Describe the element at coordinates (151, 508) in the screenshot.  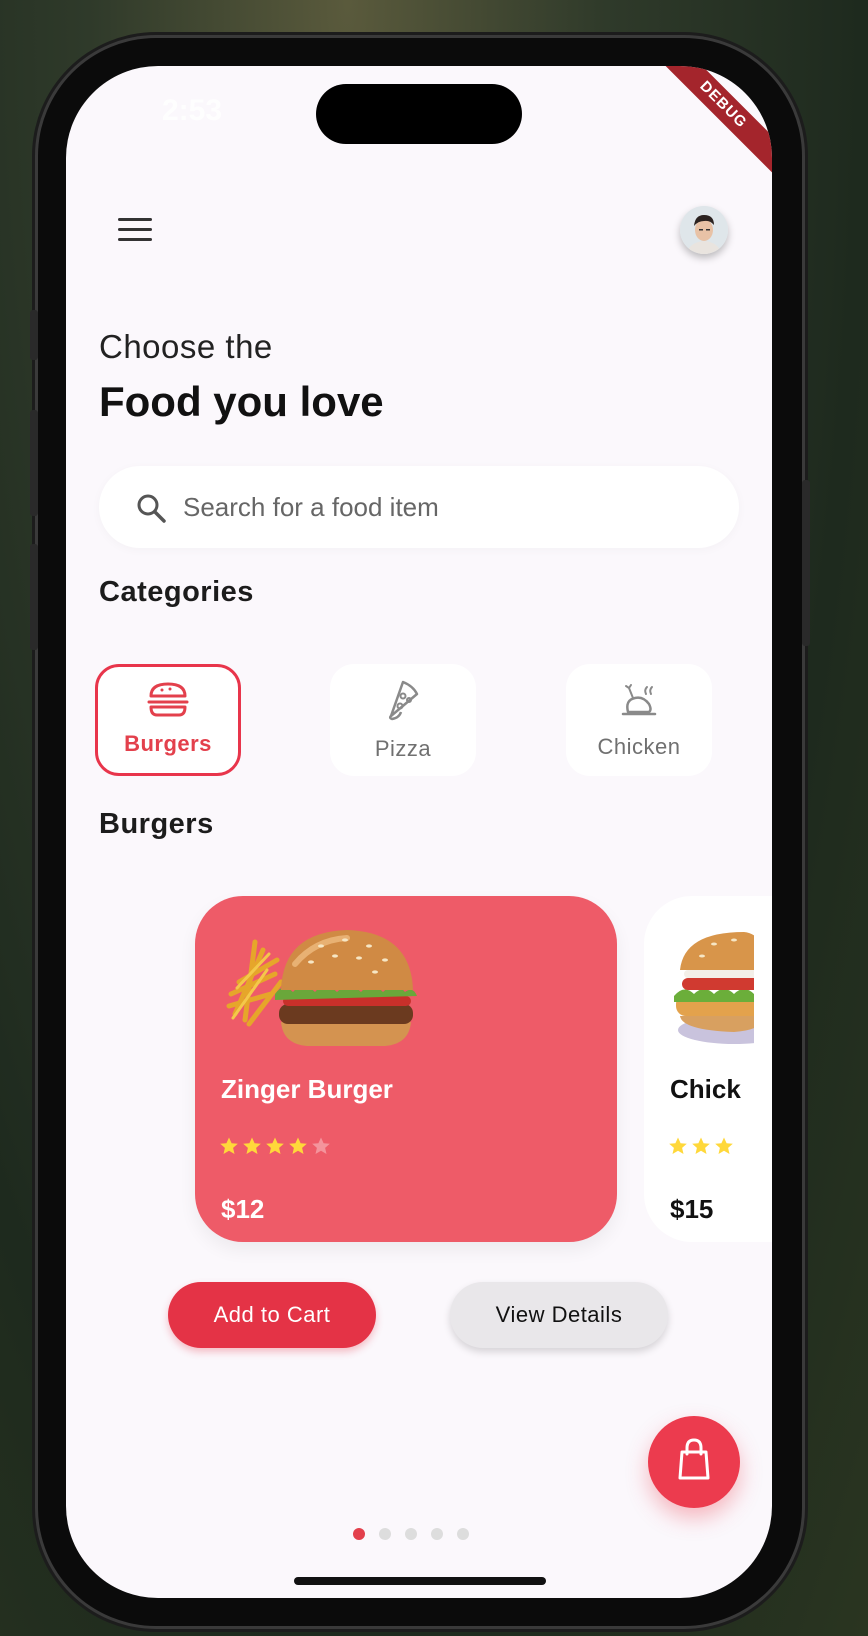
I see `search-icon` at that location.